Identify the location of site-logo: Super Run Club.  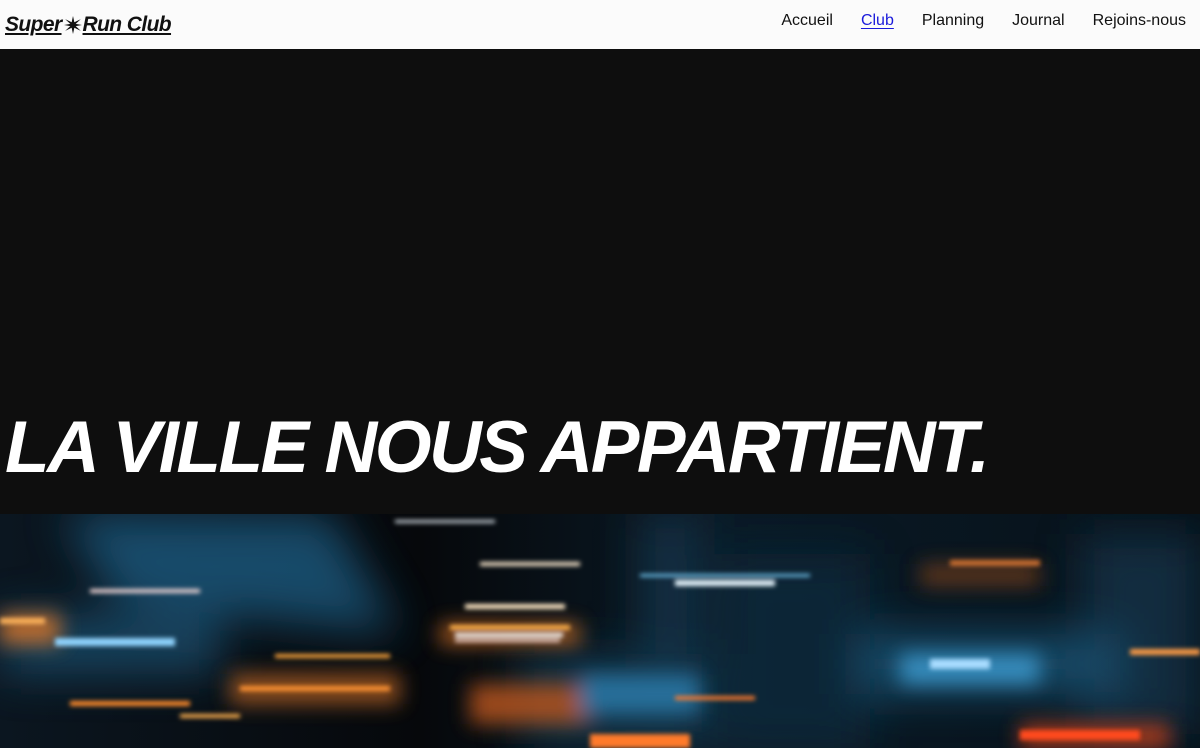
(88, 24).